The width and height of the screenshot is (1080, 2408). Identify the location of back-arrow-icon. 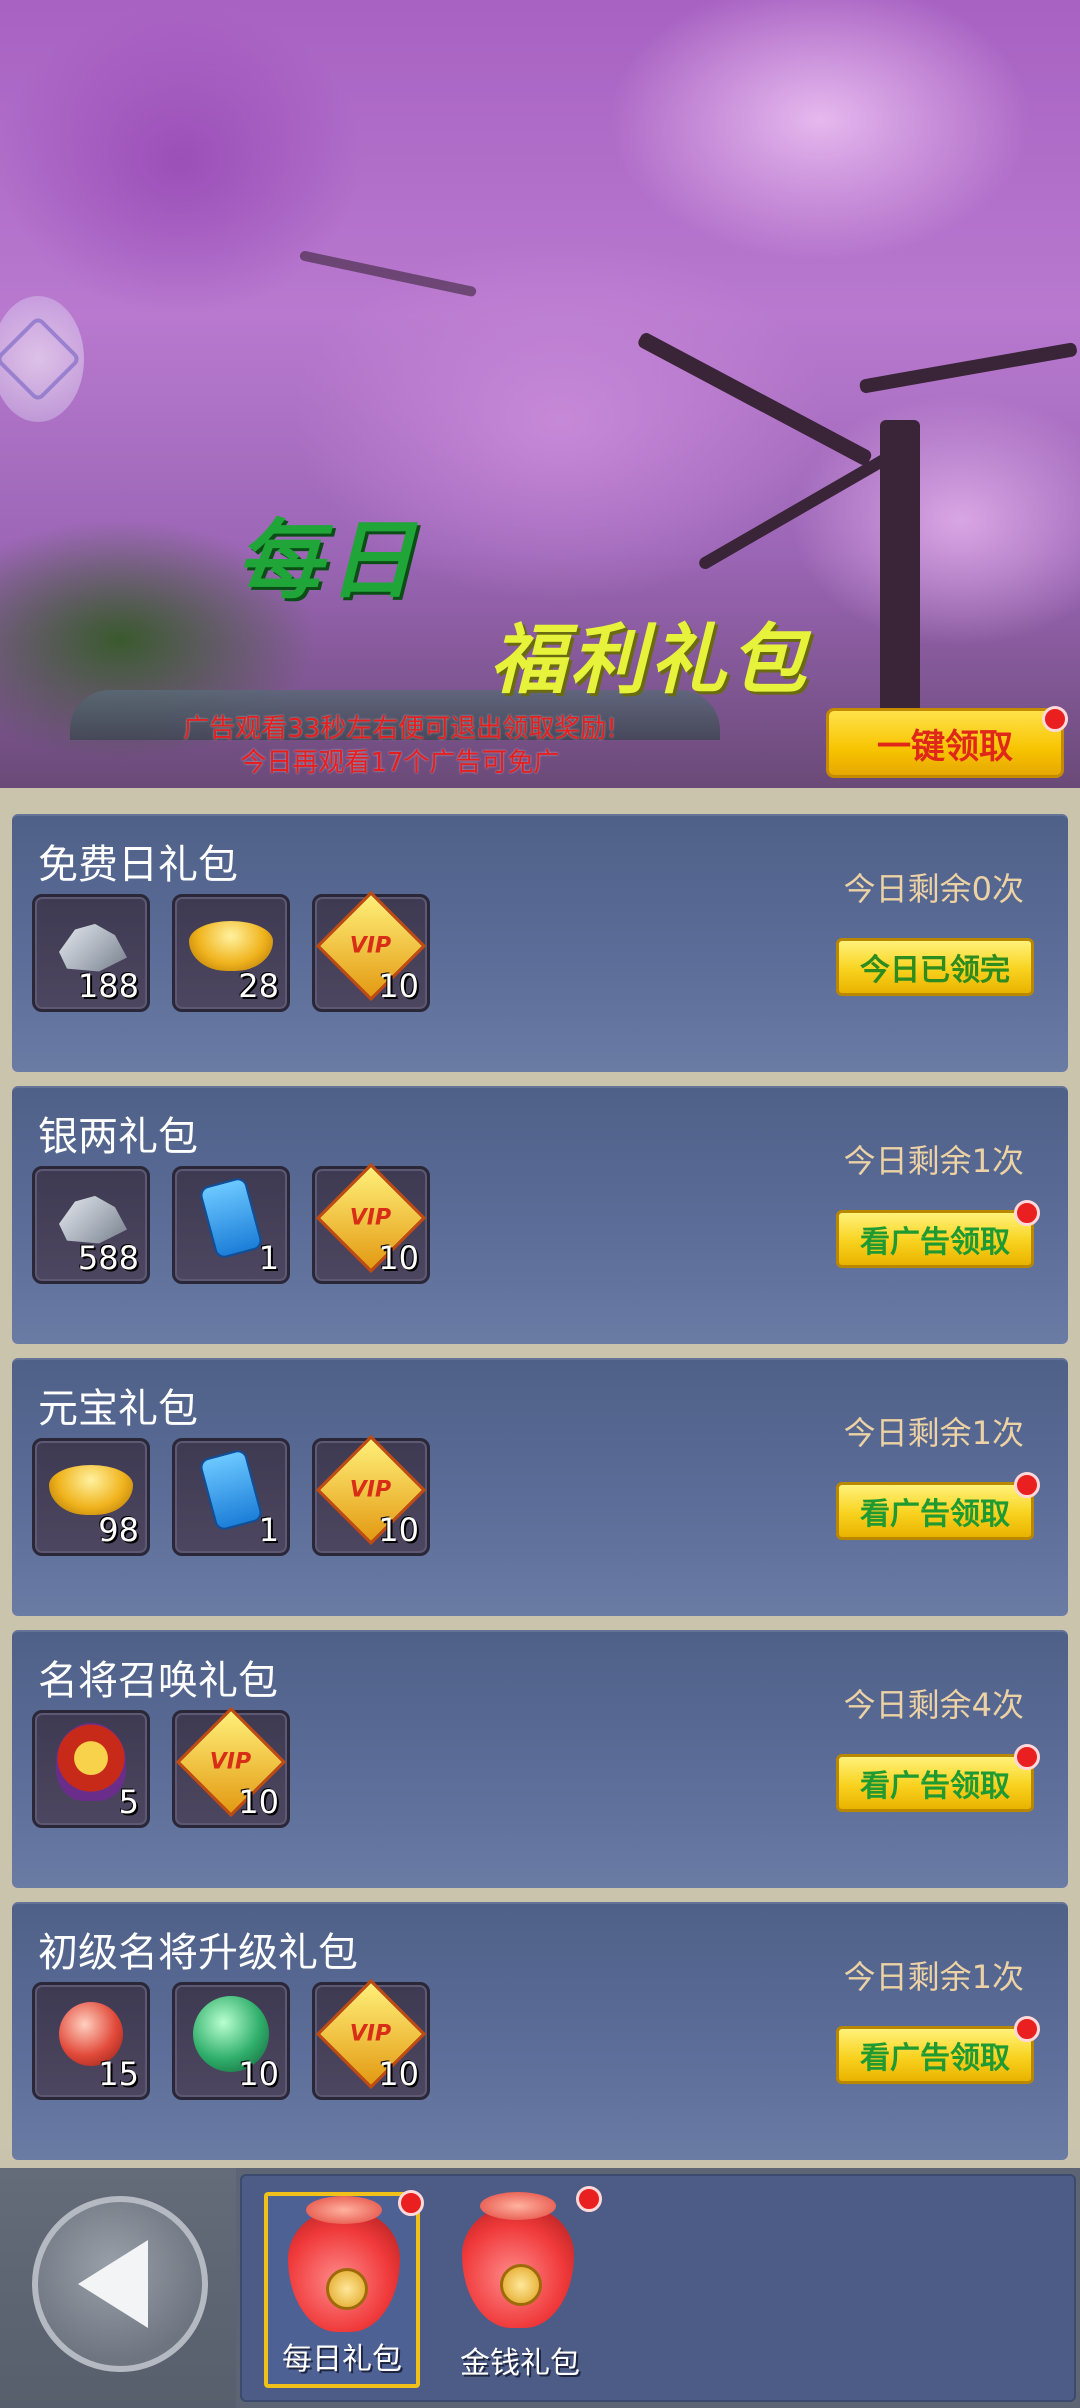
(113, 2284).